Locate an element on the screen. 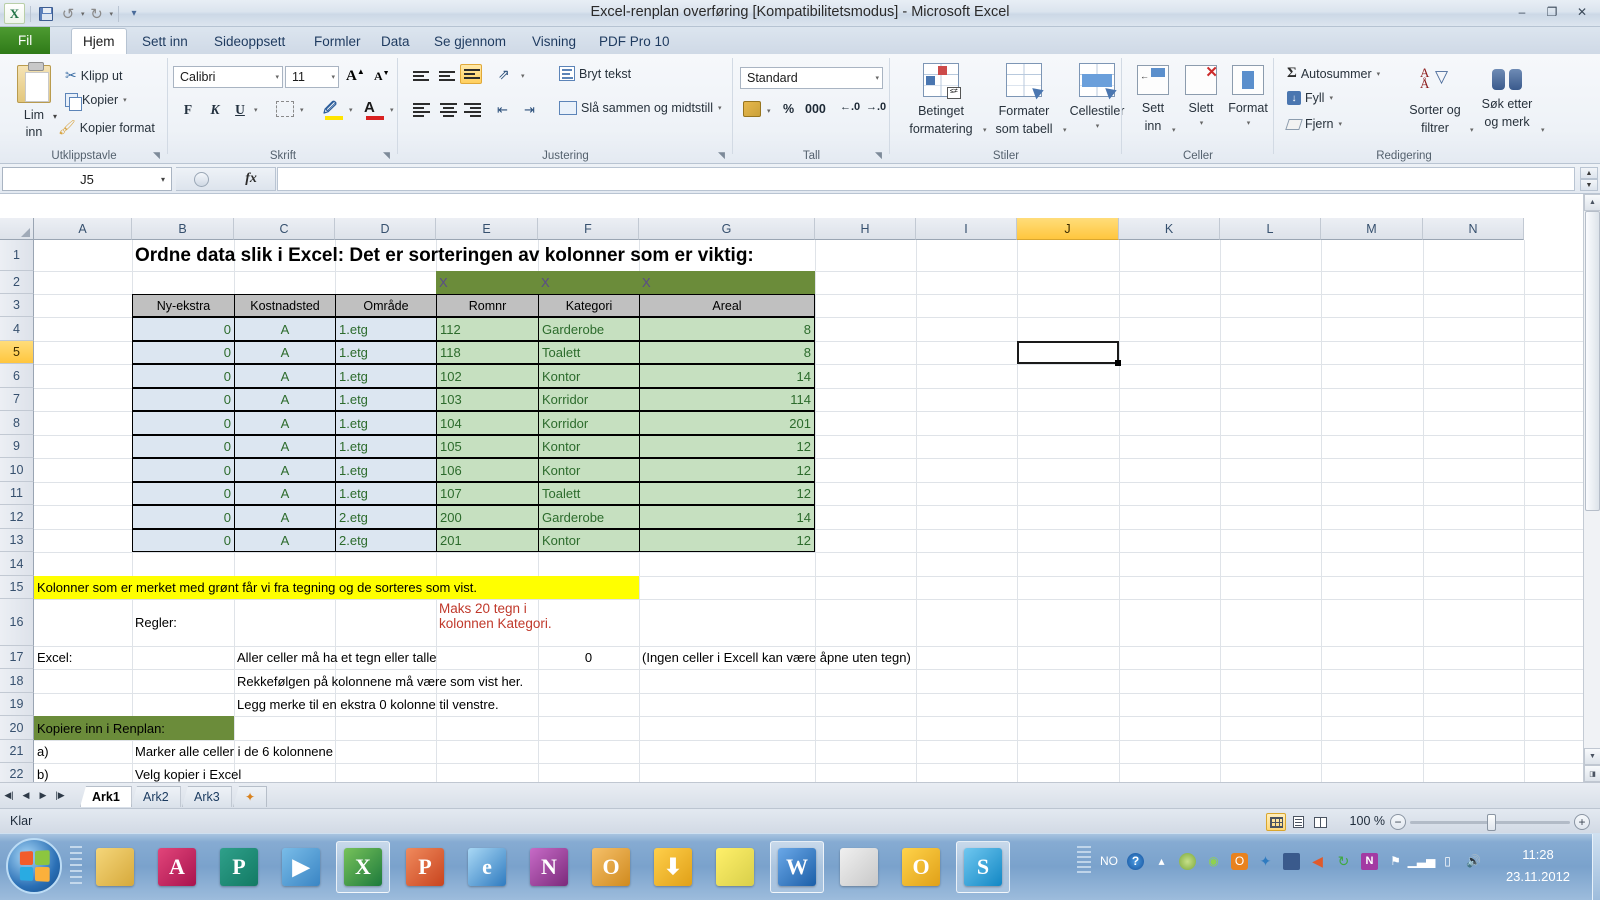  cell-styles-dropdown-icon: ▾ is located at coordinates (1098, 126).